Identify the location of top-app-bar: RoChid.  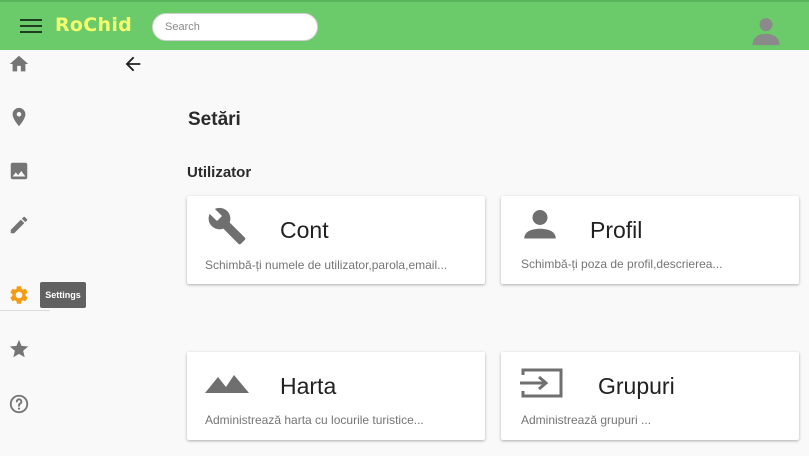
(404, 25).